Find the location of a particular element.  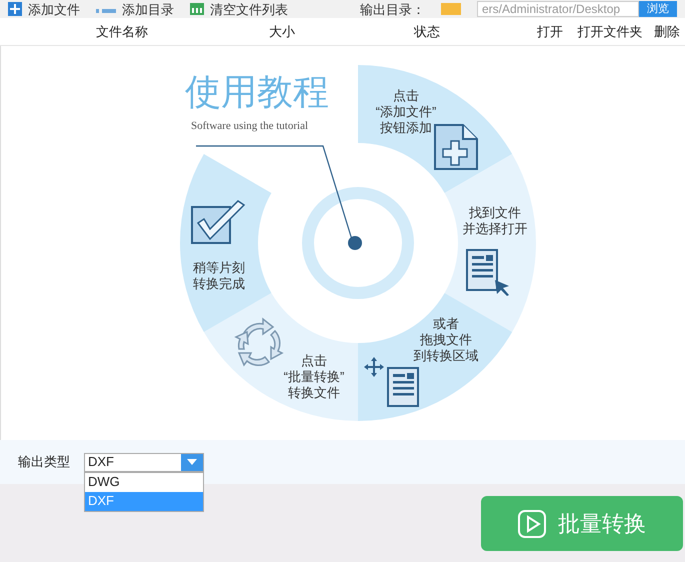

column-header: 大小 is located at coordinates (282, 31).